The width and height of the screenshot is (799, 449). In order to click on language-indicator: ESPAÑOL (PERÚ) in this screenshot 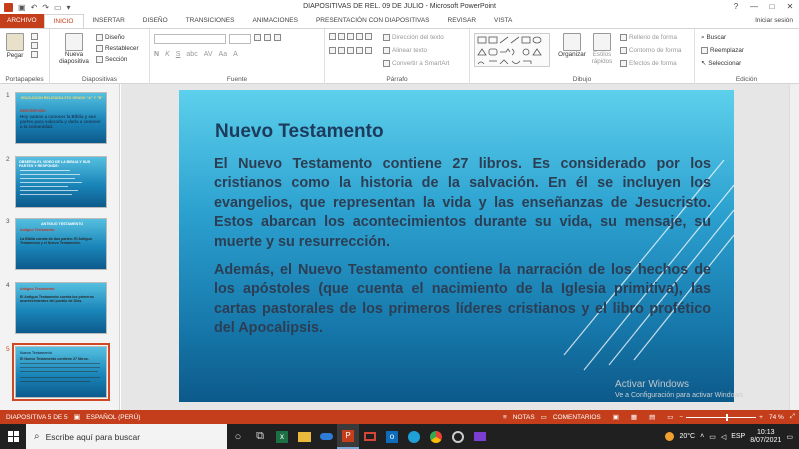, I will do `click(113, 417)`.